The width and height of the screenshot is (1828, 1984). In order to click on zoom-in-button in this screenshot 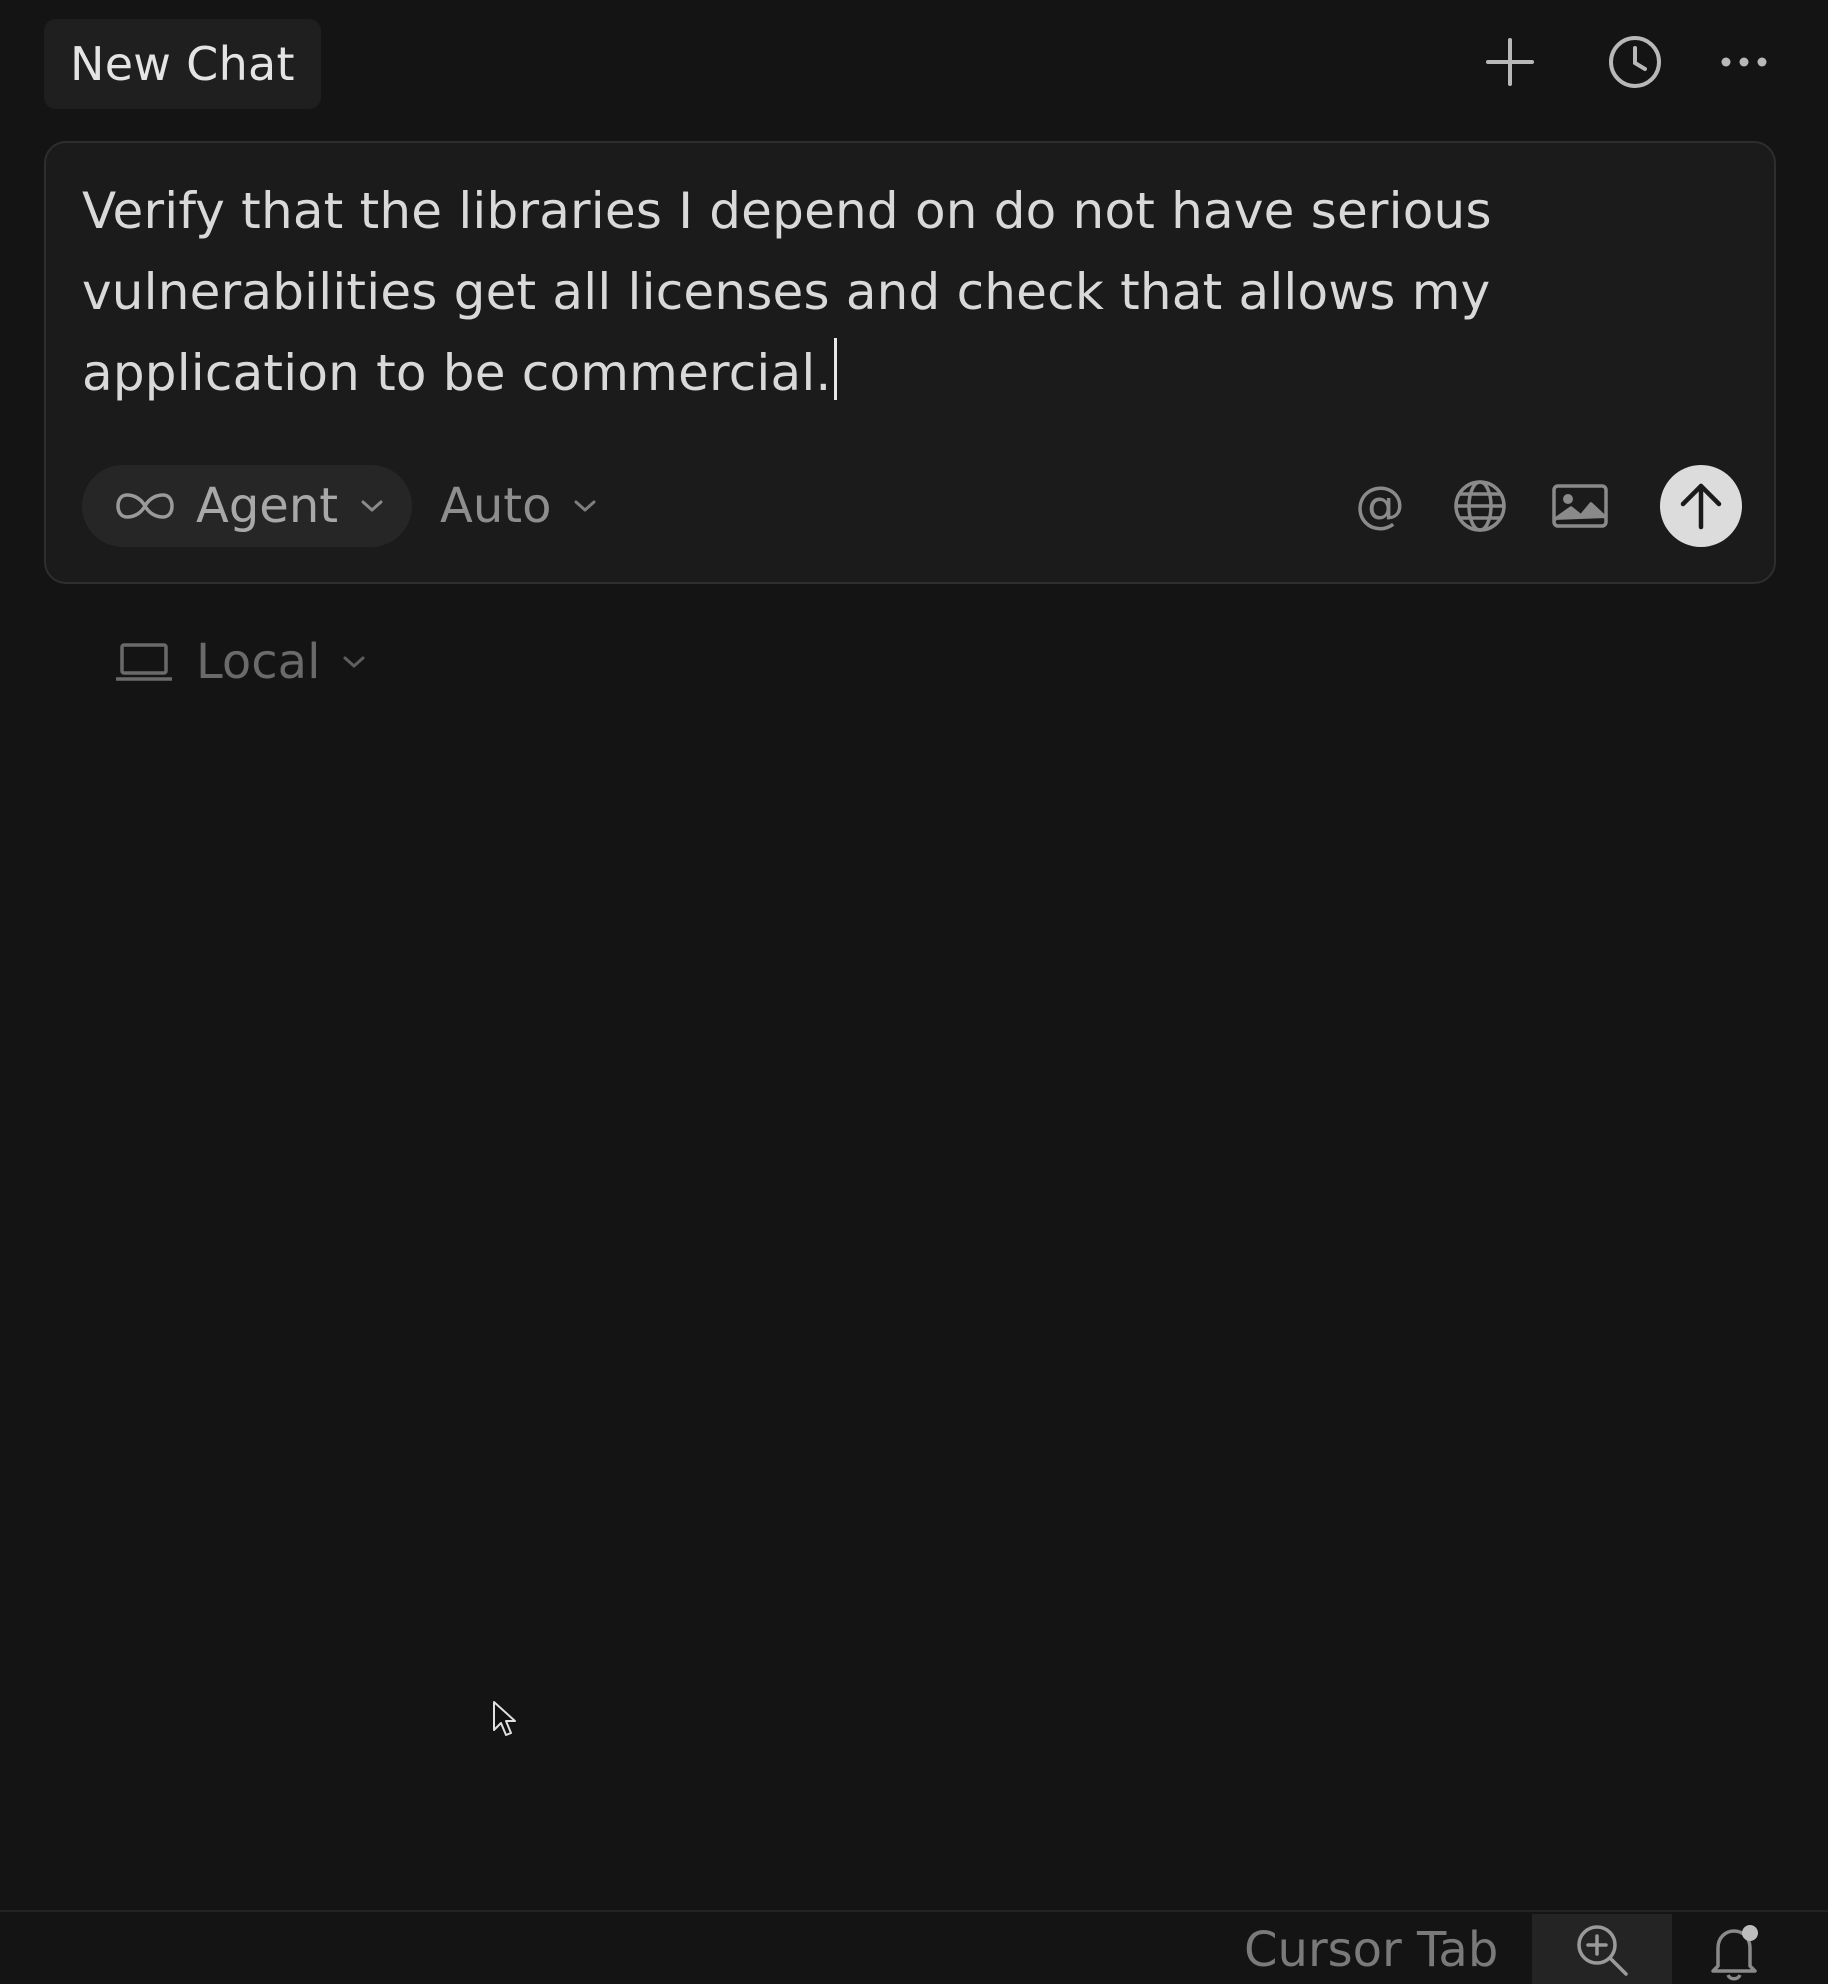, I will do `click(1602, 1949)`.